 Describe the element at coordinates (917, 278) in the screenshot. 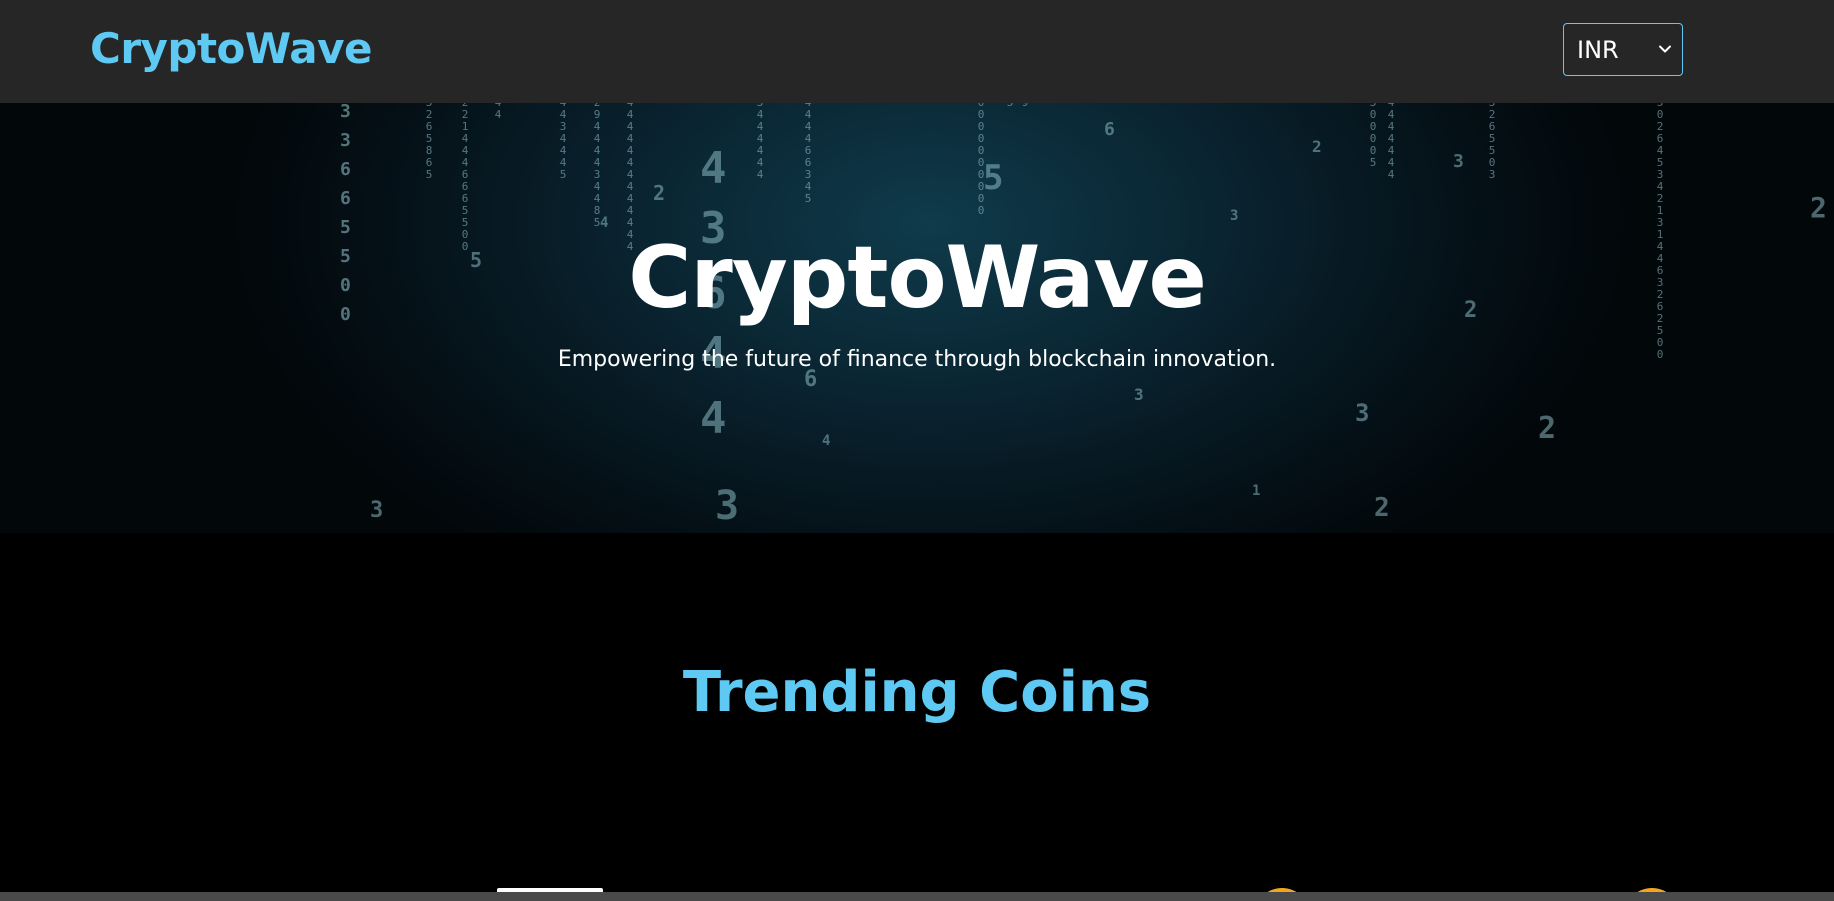

I see `hero-title: CryptoWave` at that location.